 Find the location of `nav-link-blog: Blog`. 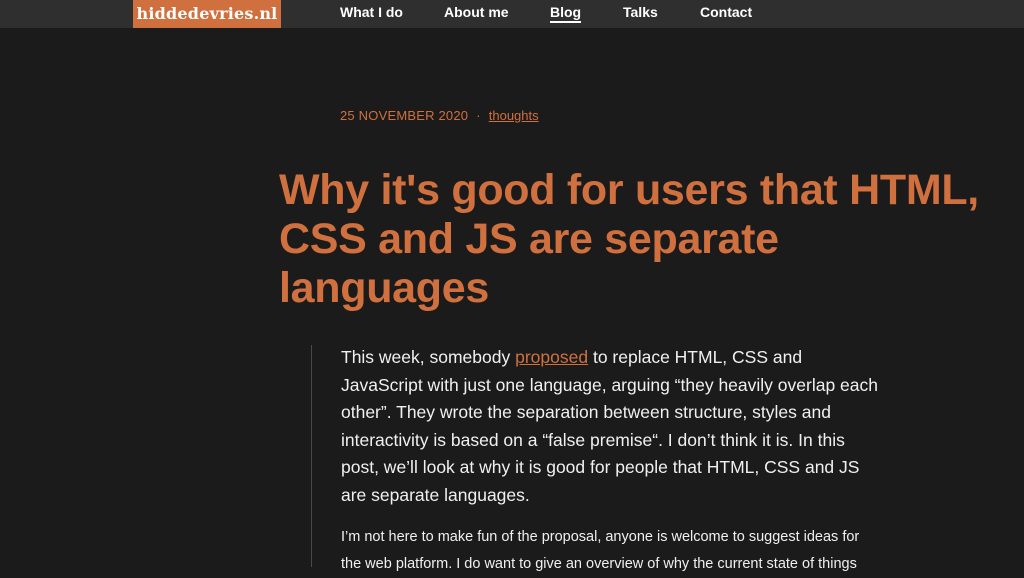

nav-link-blog: Blog is located at coordinates (566, 14).